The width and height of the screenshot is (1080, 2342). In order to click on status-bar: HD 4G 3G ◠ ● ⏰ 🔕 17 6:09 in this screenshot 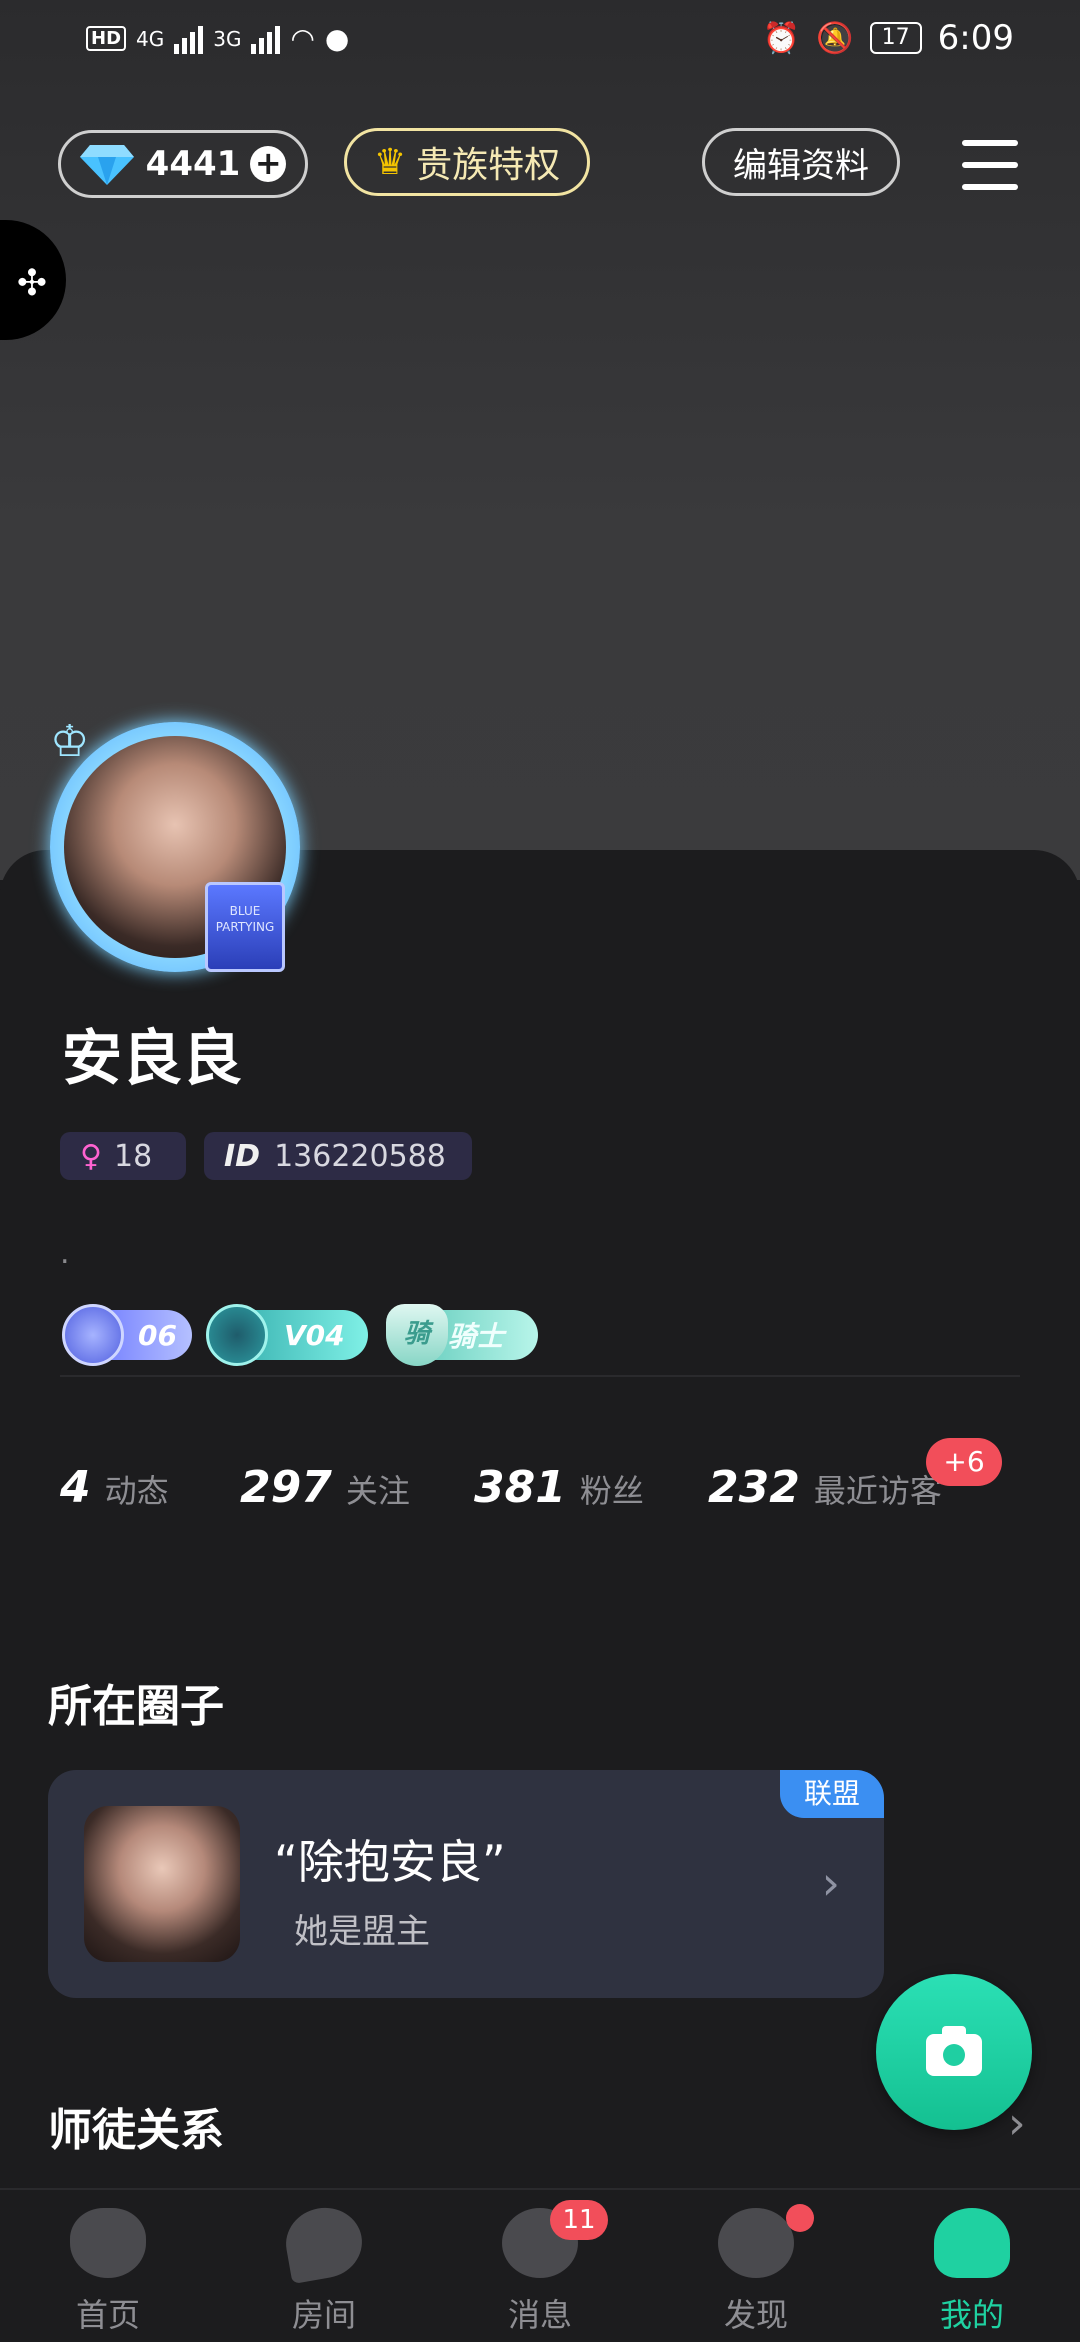, I will do `click(540, 40)`.